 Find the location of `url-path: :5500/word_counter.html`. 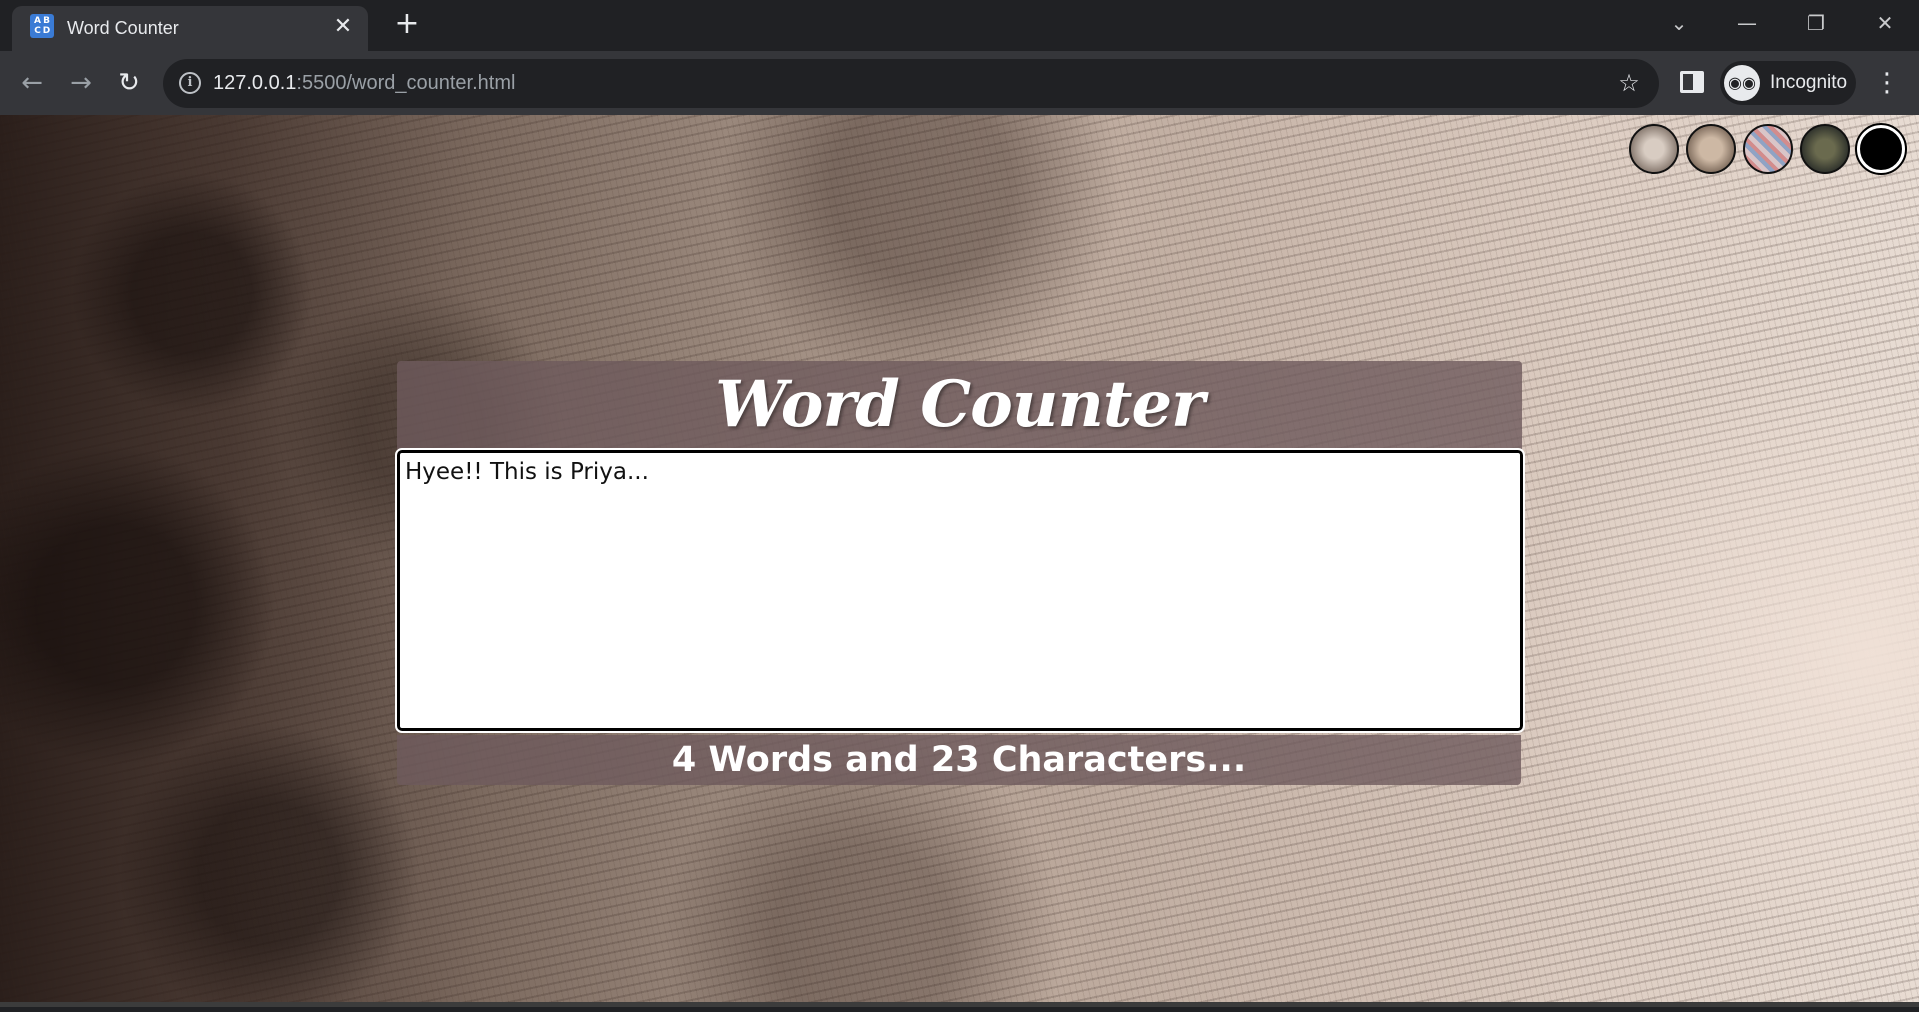

url-path: :5500/word_counter.html is located at coordinates (406, 83).